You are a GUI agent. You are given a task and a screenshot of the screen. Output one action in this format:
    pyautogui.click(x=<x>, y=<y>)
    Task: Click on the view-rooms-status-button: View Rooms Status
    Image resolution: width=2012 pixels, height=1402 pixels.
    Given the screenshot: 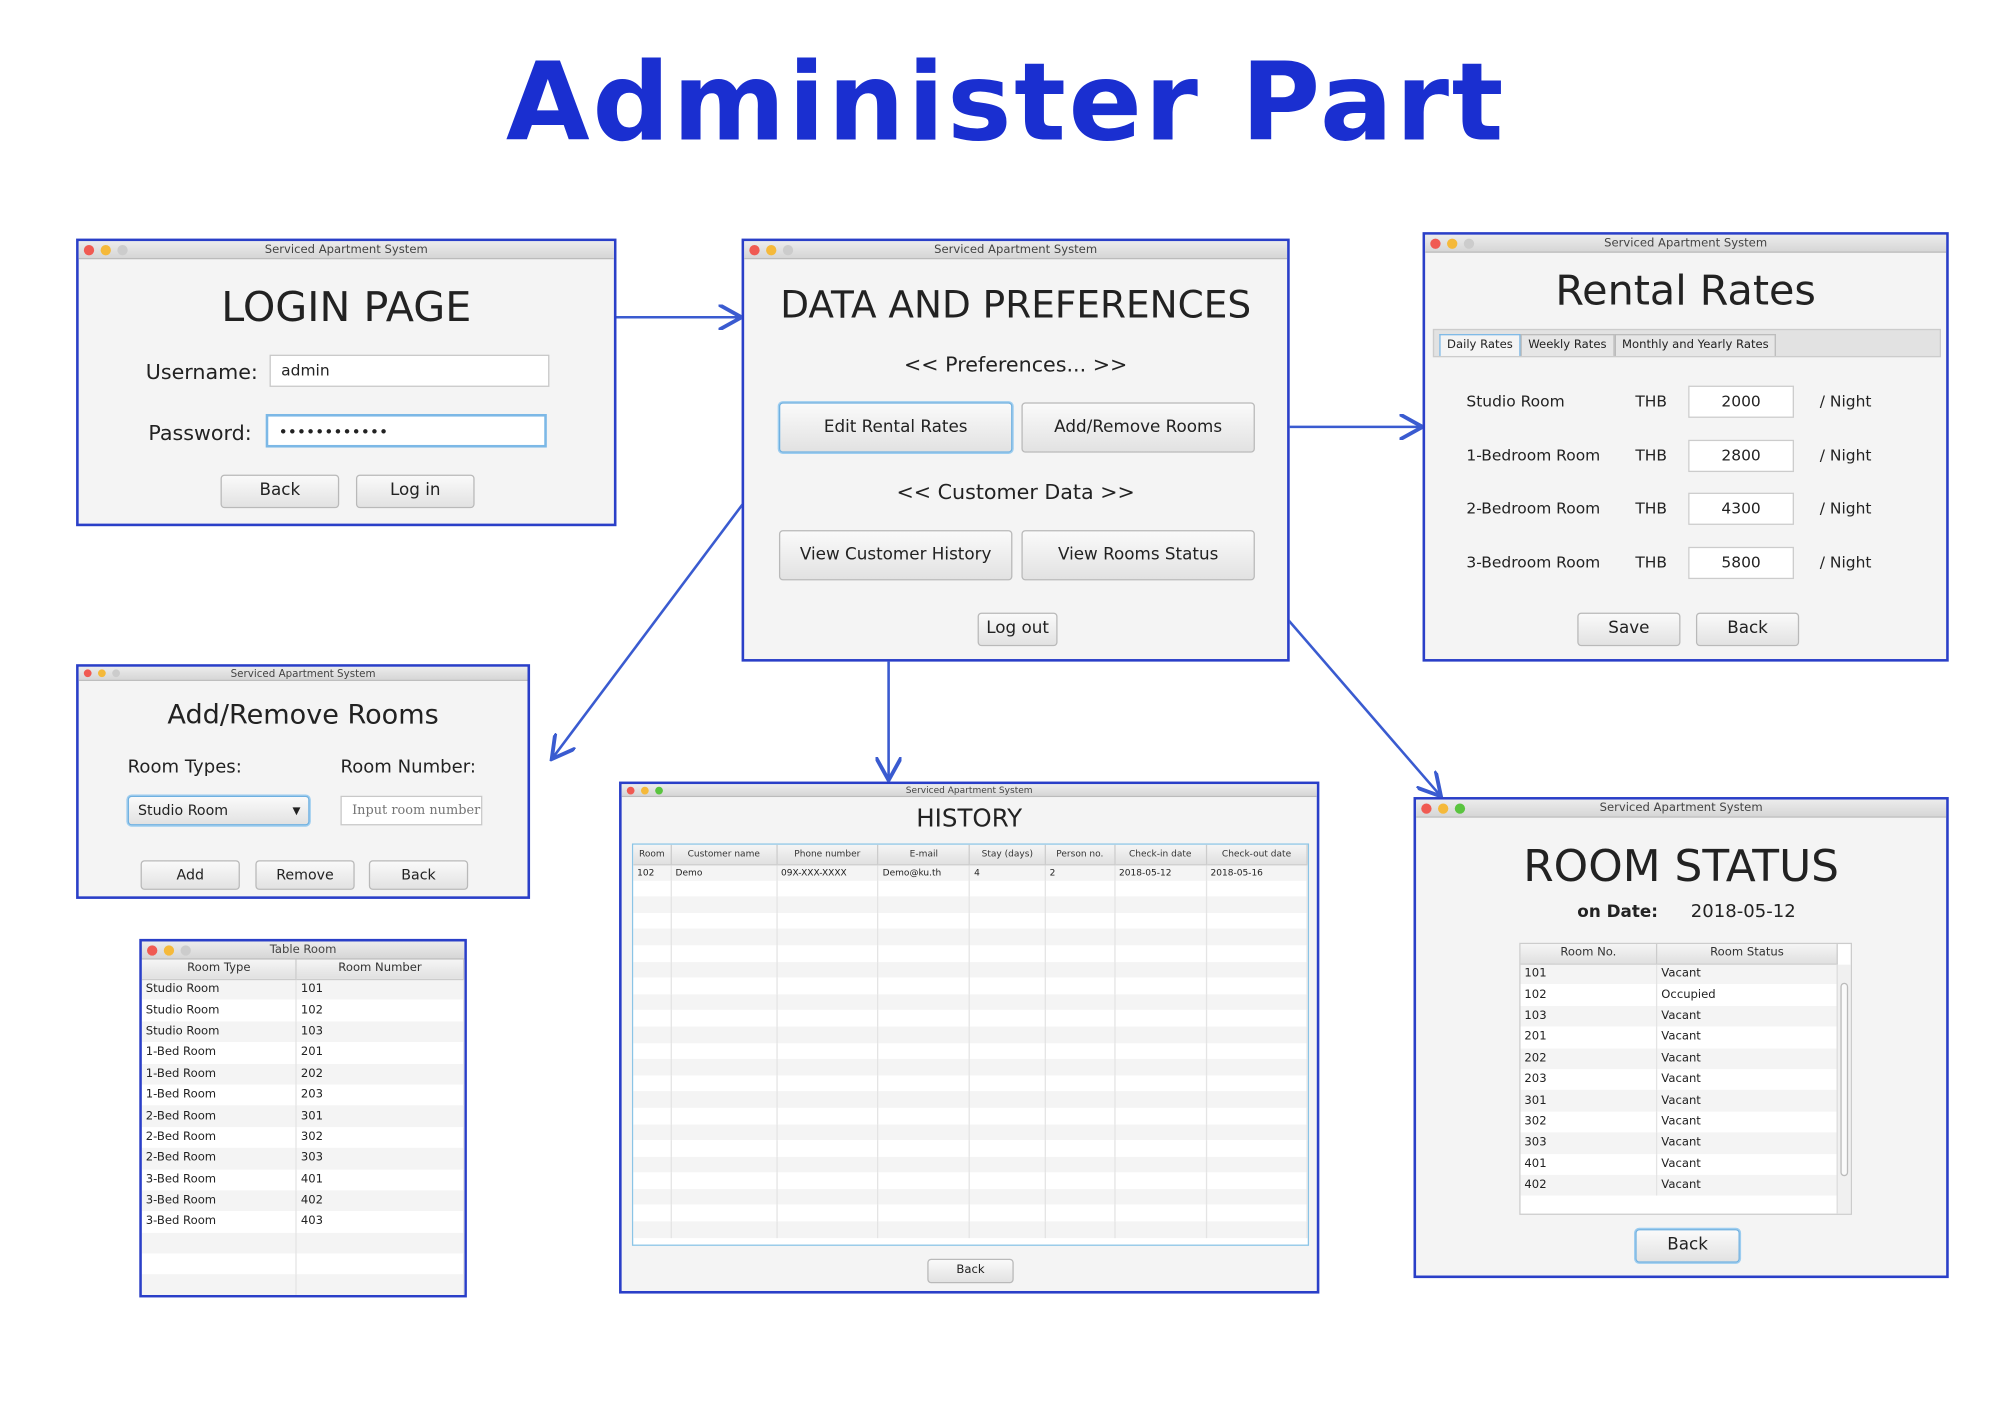 What is the action you would take?
    pyautogui.click(x=1138, y=555)
    